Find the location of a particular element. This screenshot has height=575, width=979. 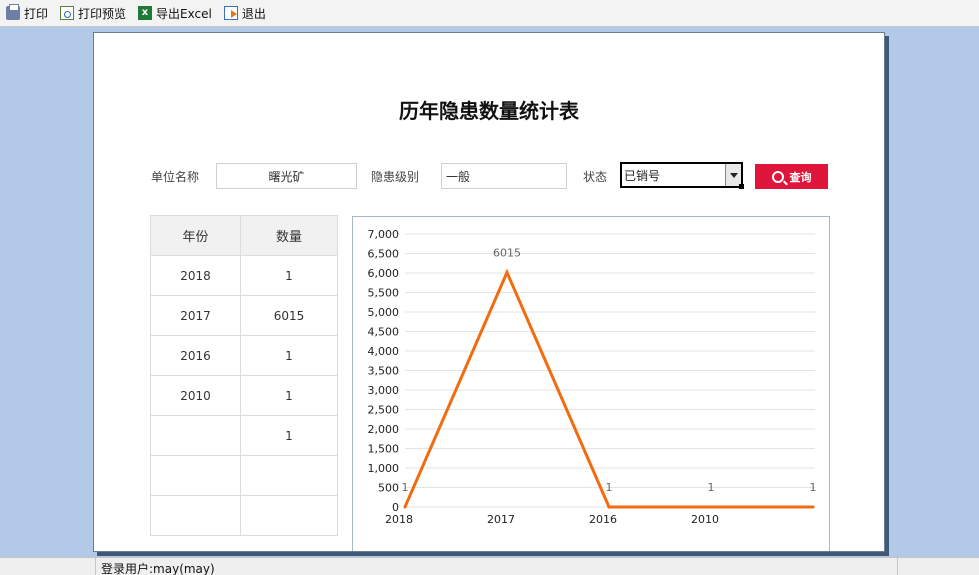

count-cell: 6015 is located at coordinates (289, 315).